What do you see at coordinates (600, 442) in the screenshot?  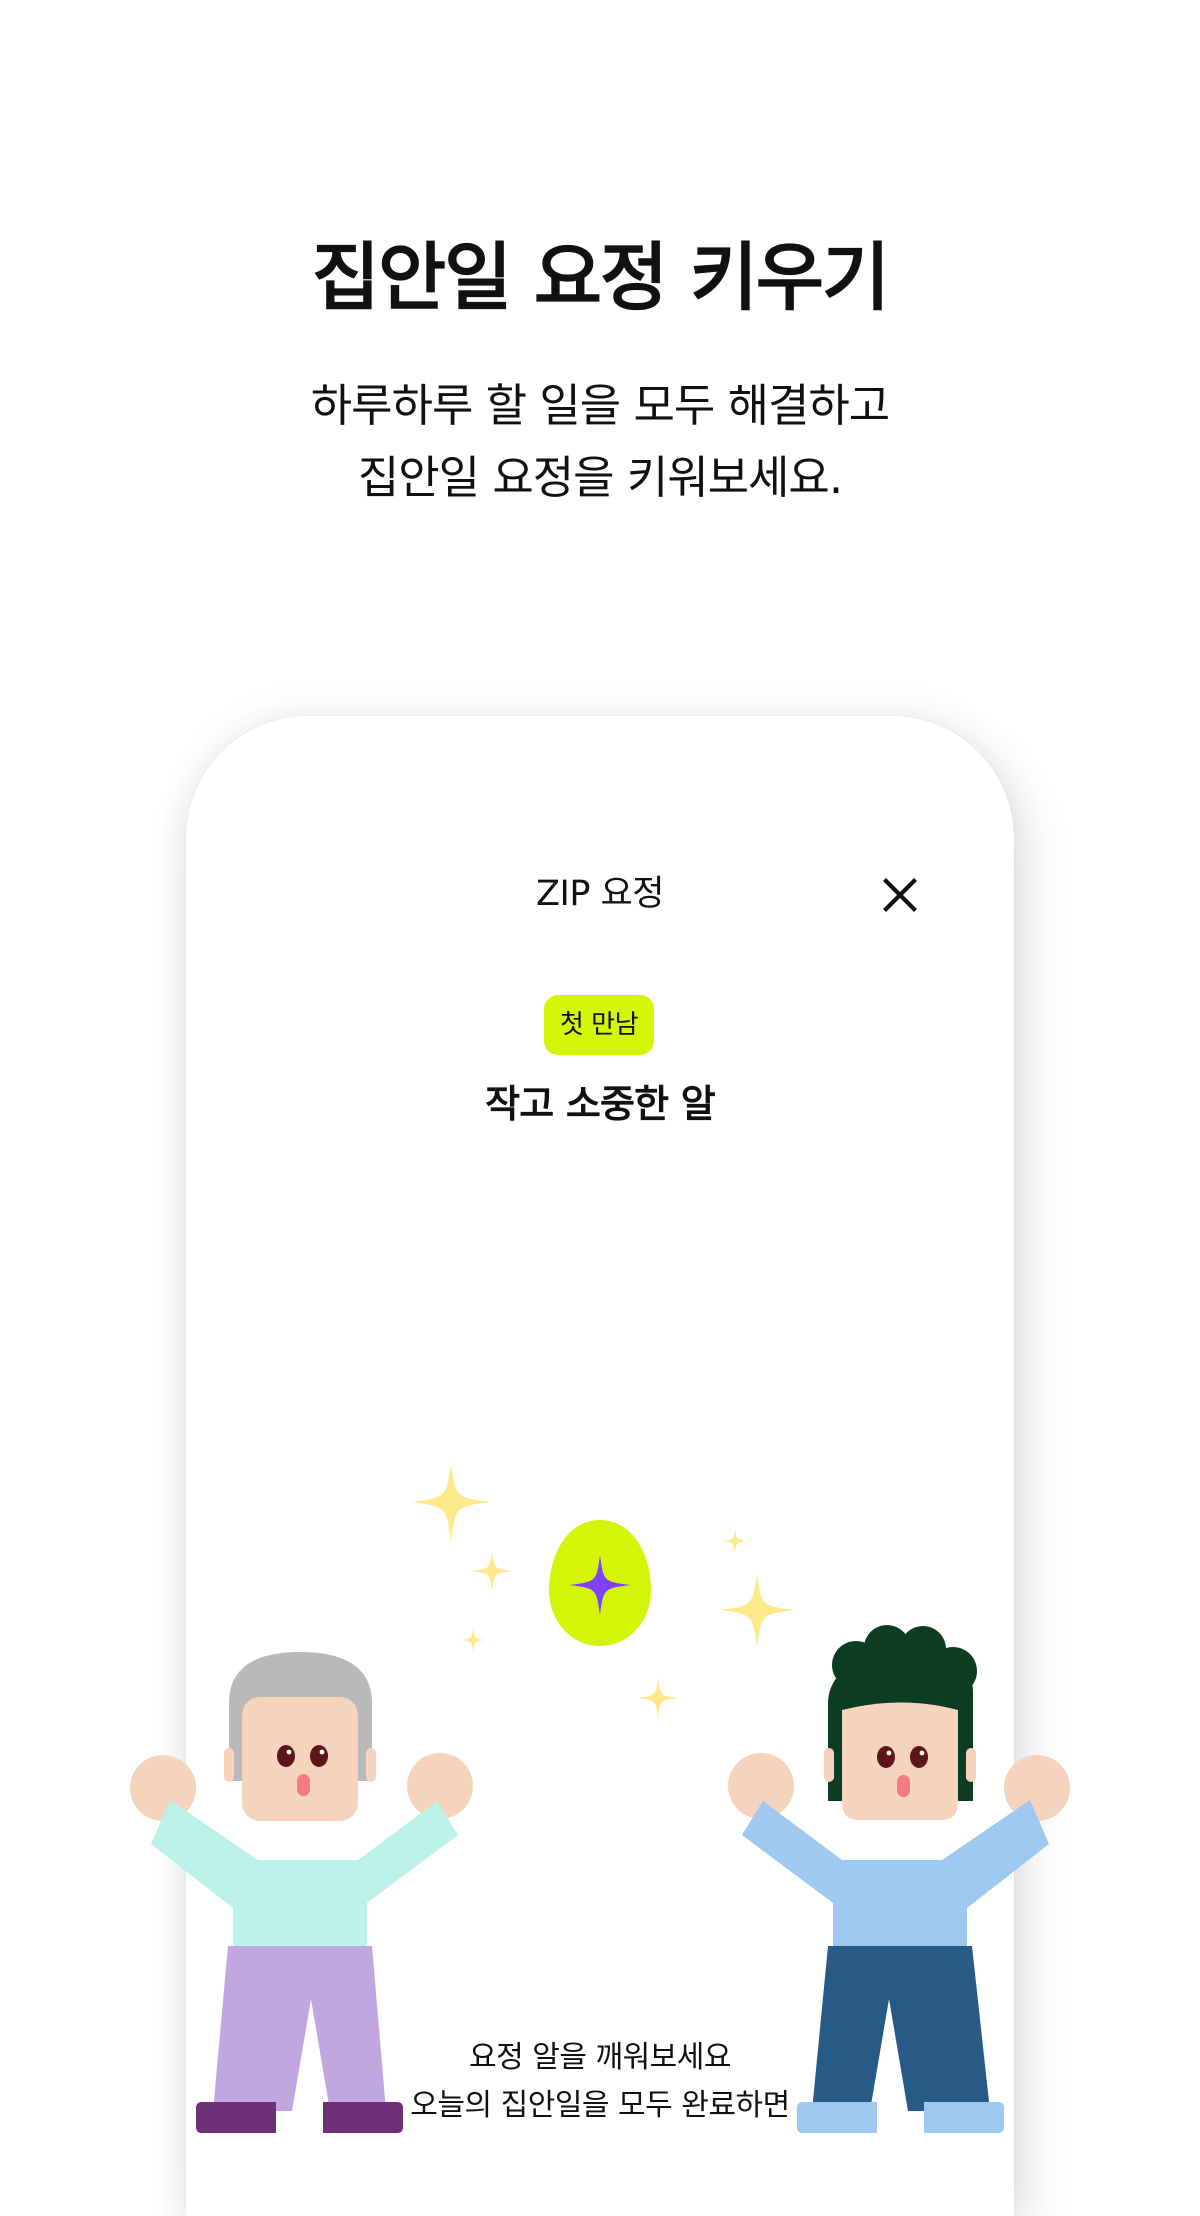 I see `hero-subtitle: 하루하루 할 일을 모두 해결하고 집안일 요정을 키워보세요.` at bounding box center [600, 442].